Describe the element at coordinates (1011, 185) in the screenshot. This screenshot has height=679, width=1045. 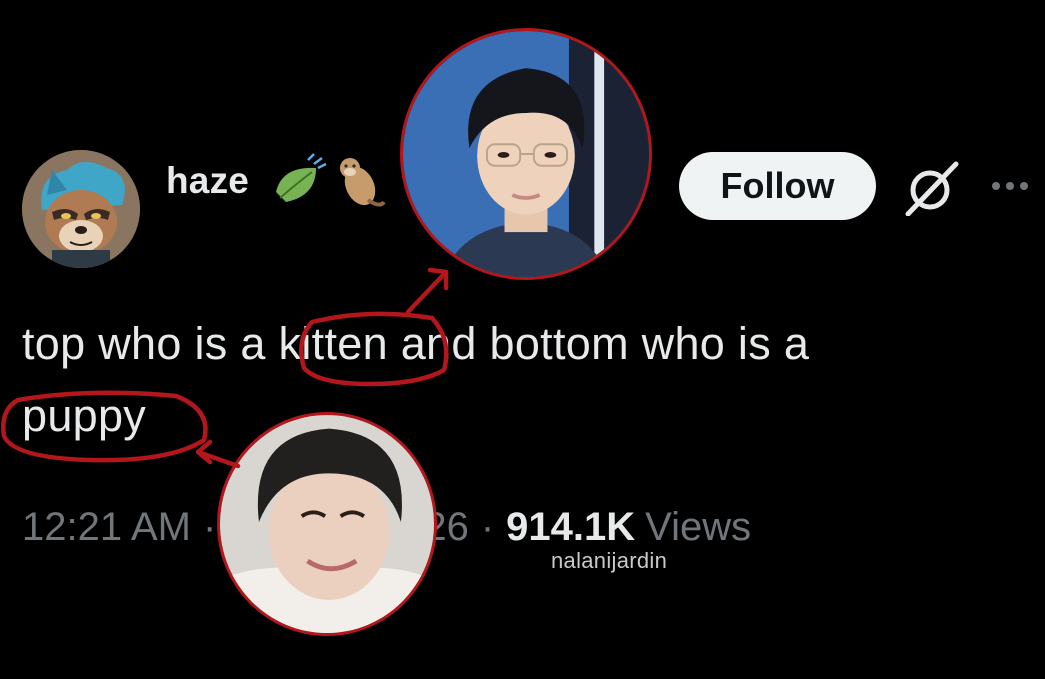
I see `more-options-icon` at that location.